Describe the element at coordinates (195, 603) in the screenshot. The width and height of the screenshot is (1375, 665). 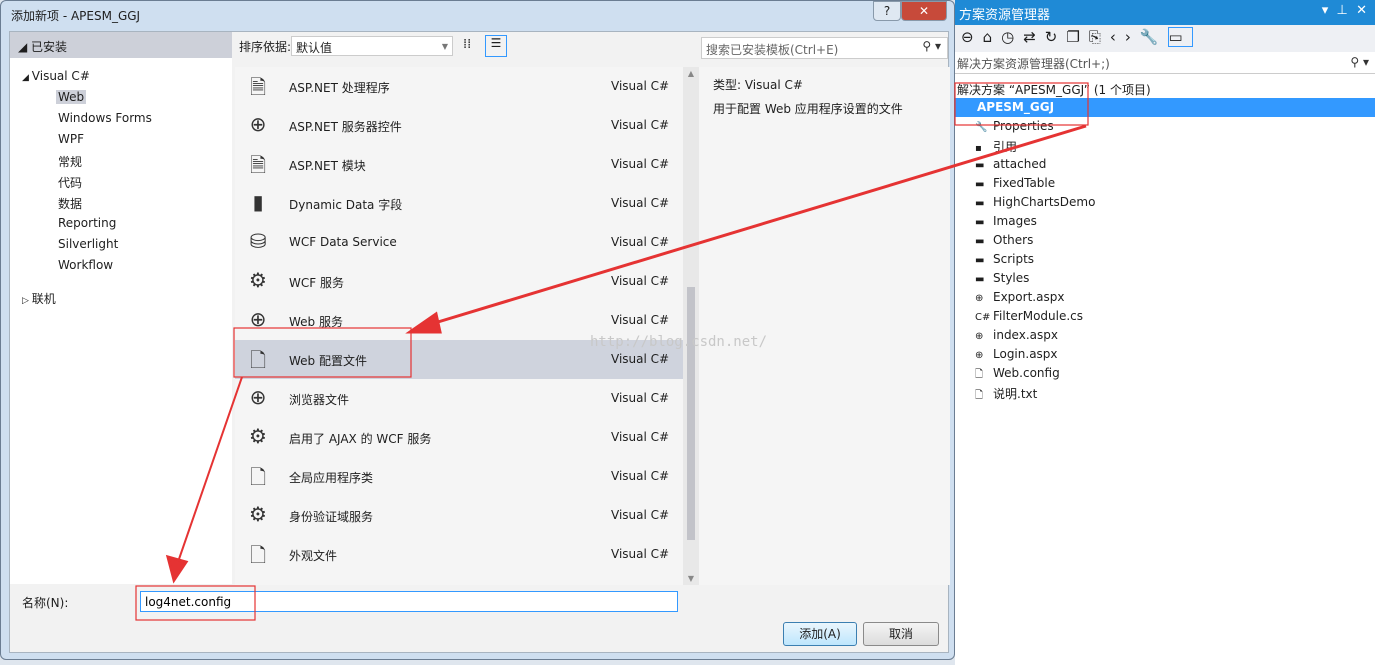
I see `annotation-box-name` at that location.